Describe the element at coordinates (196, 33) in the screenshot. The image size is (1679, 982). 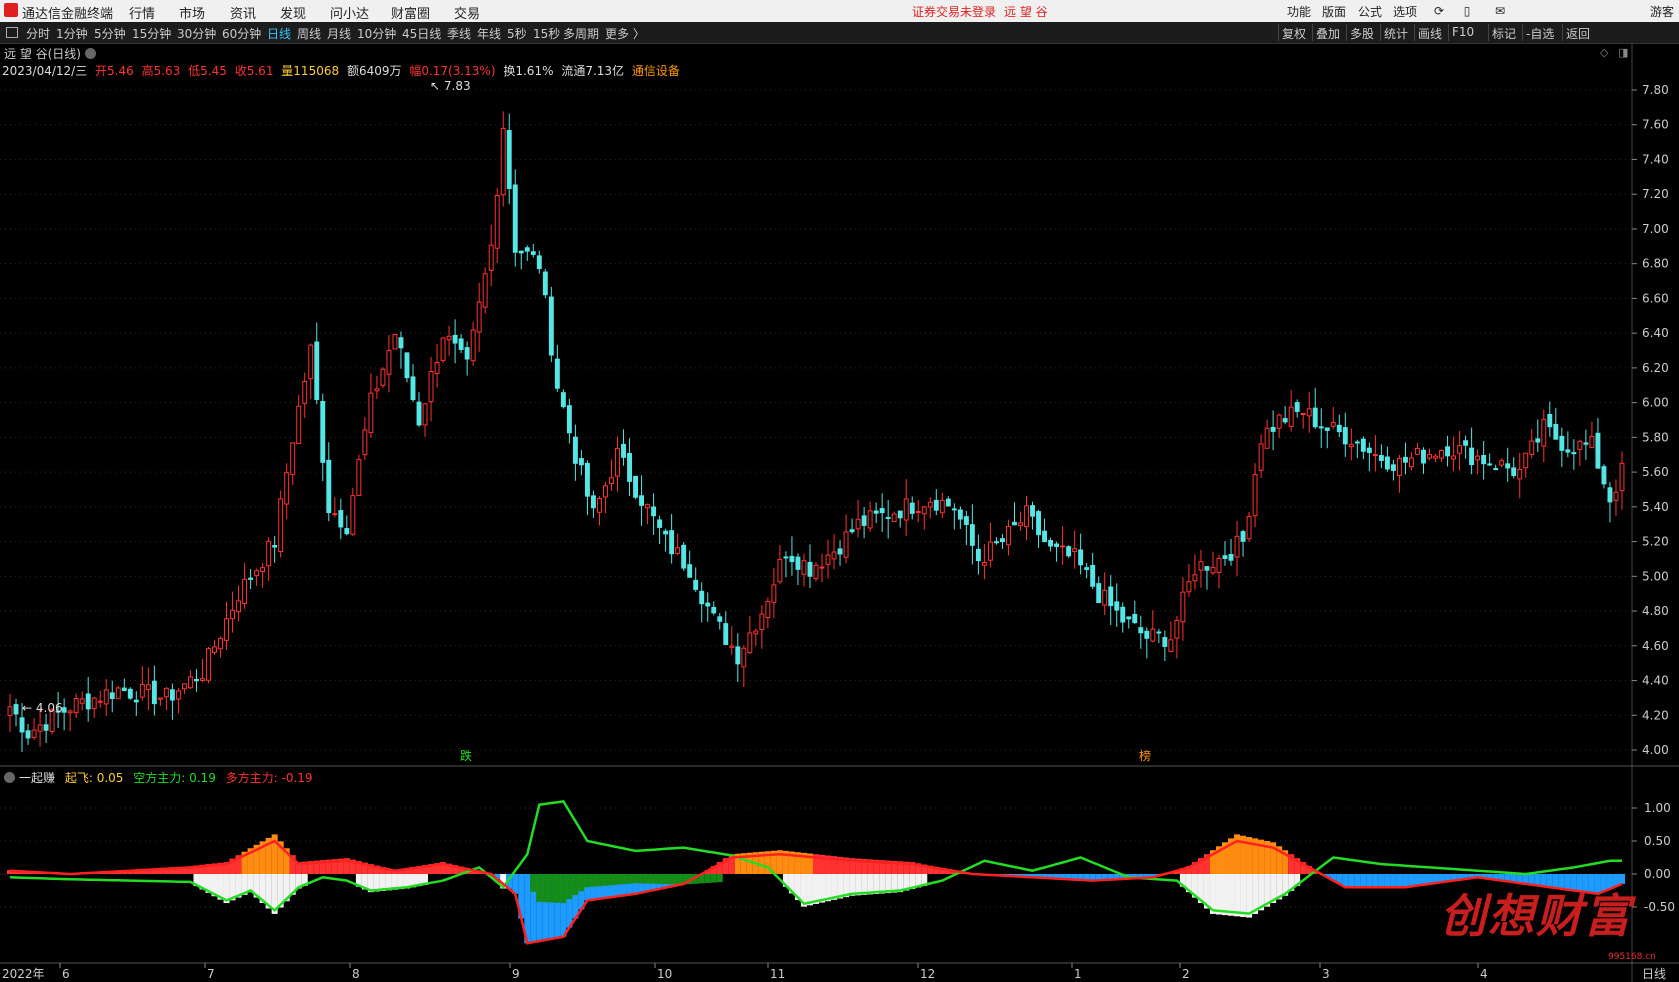
I see `period-tab-4: 30分钟` at that location.